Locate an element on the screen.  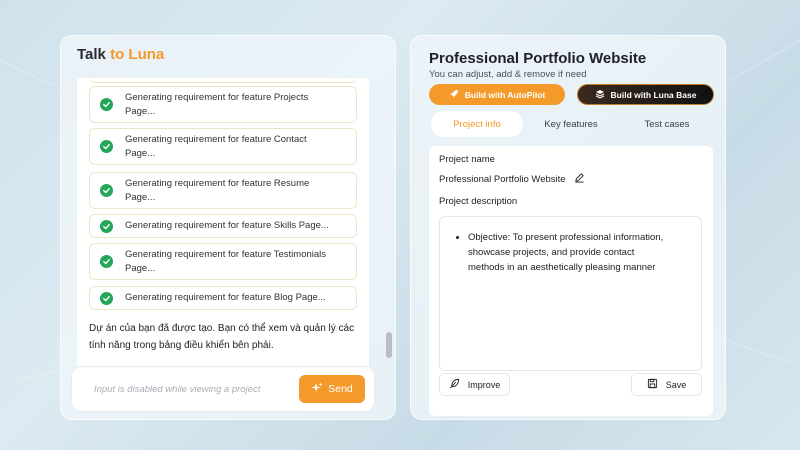
project-tabs: Project info Key features Test cases is located at coordinates (573, 124).